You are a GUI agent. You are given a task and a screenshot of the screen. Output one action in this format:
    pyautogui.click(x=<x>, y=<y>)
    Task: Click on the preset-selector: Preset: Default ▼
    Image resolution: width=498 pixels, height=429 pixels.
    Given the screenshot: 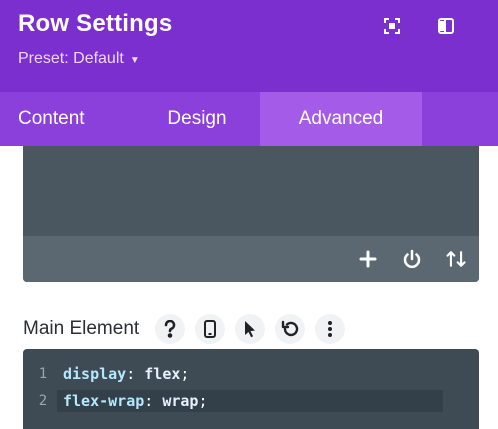 What is the action you would take?
    pyautogui.click(x=79, y=59)
    